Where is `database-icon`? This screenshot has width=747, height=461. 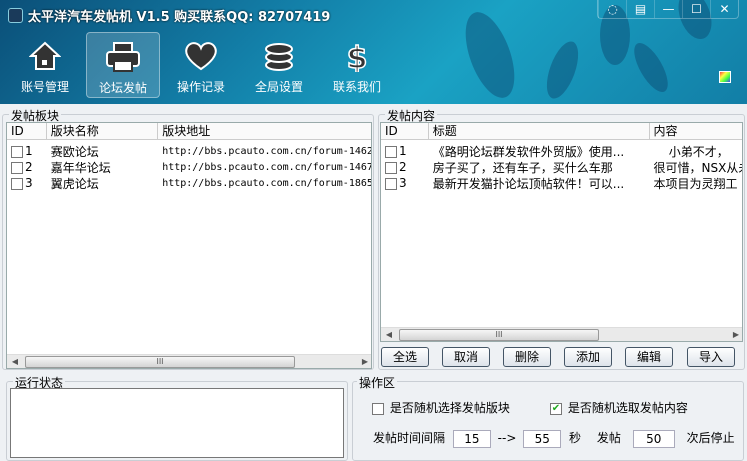 database-icon is located at coordinates (279, 56).